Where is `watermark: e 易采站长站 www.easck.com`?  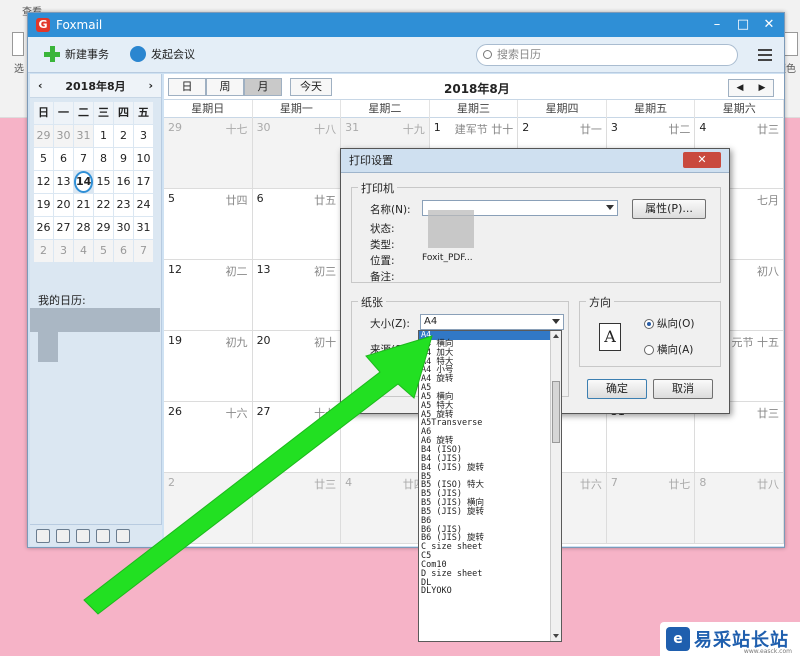
watermark: e 易采站长站 www.easck.com is located at coordinates (730, 639).